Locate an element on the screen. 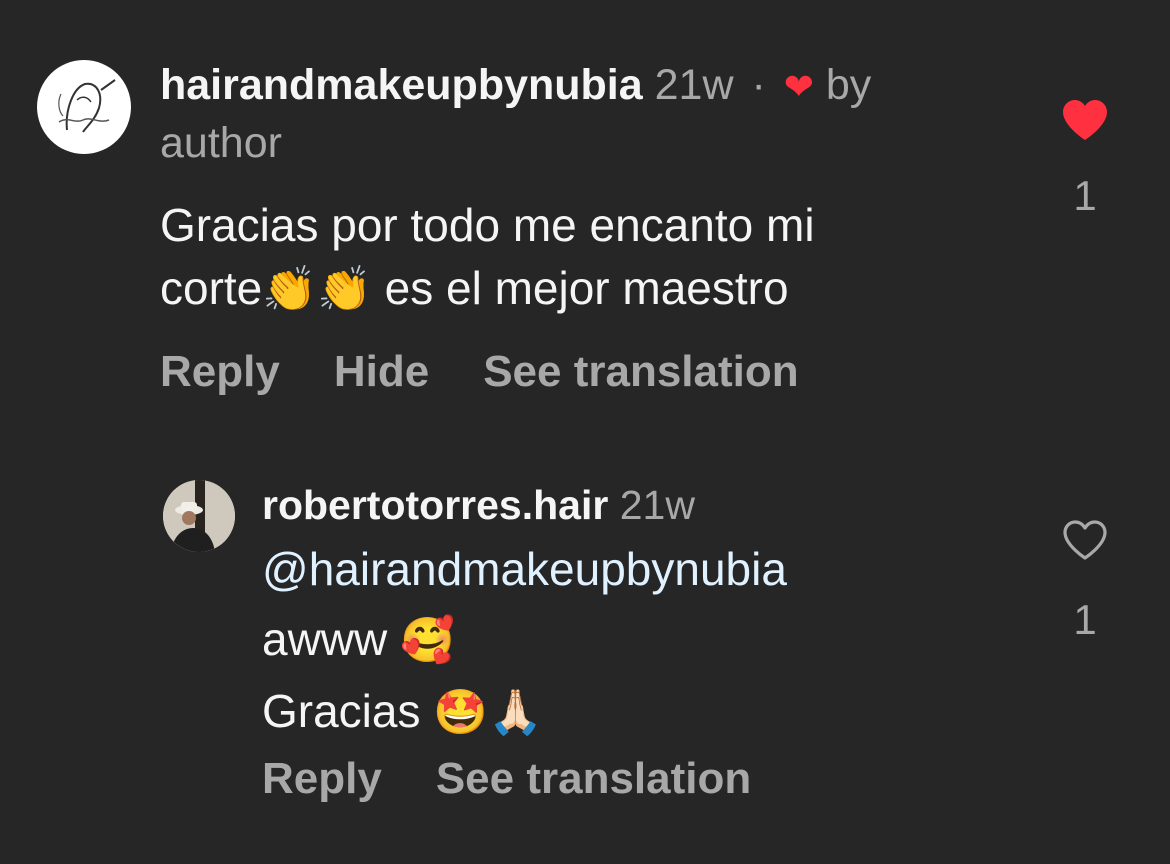 The image size is (1170, 864). star-struck-praying-emoji: 🤩🙏🏻 is located at coordinates (488, 712).